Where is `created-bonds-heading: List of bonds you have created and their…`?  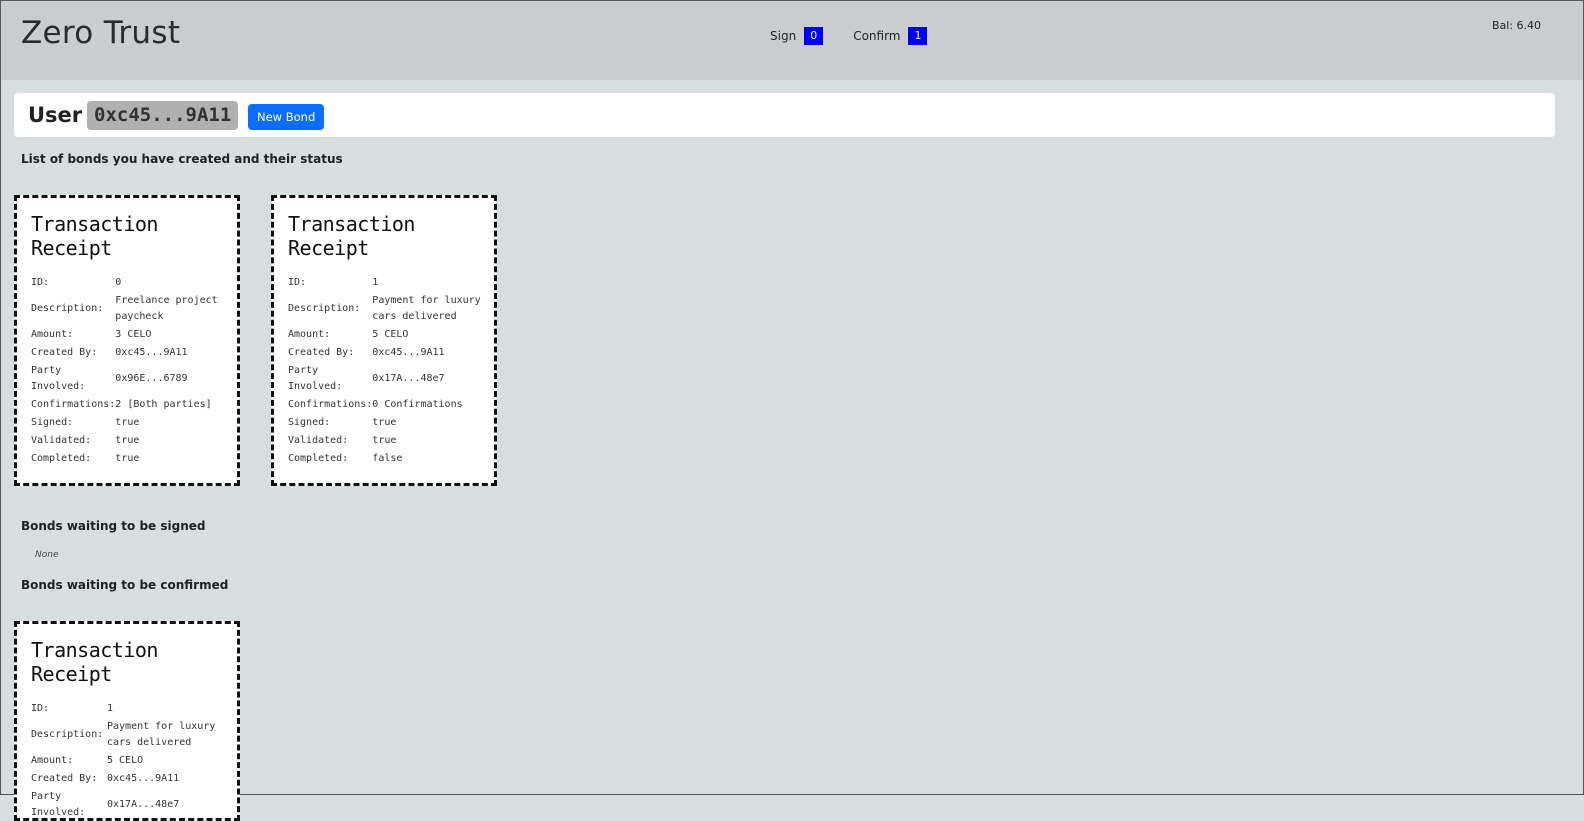 created-bonds-heading: List of bonds you have created and their… is located at coordinates (182, 159).